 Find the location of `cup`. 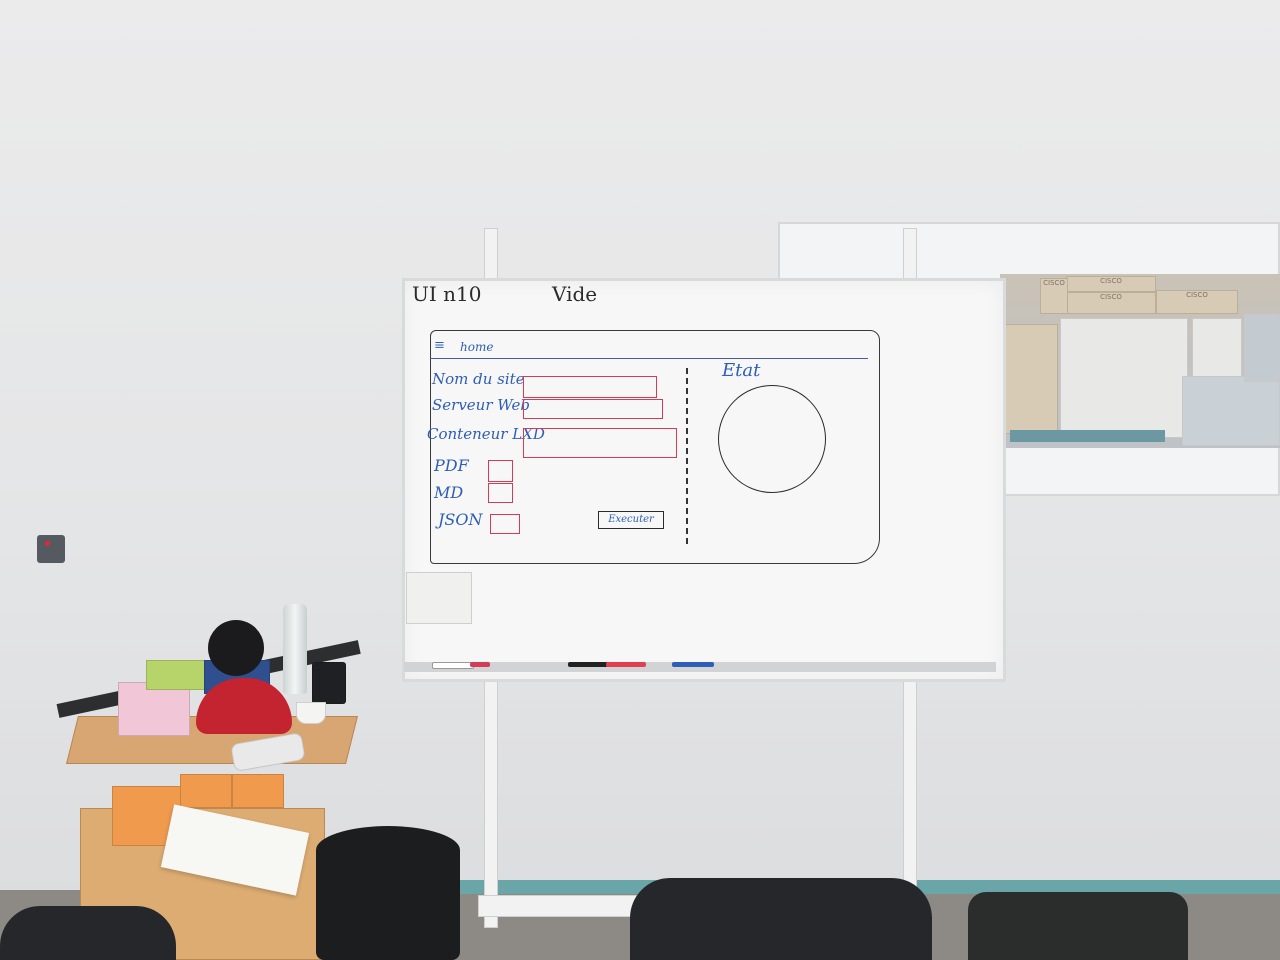

cup is located at coordinates (311, 713).